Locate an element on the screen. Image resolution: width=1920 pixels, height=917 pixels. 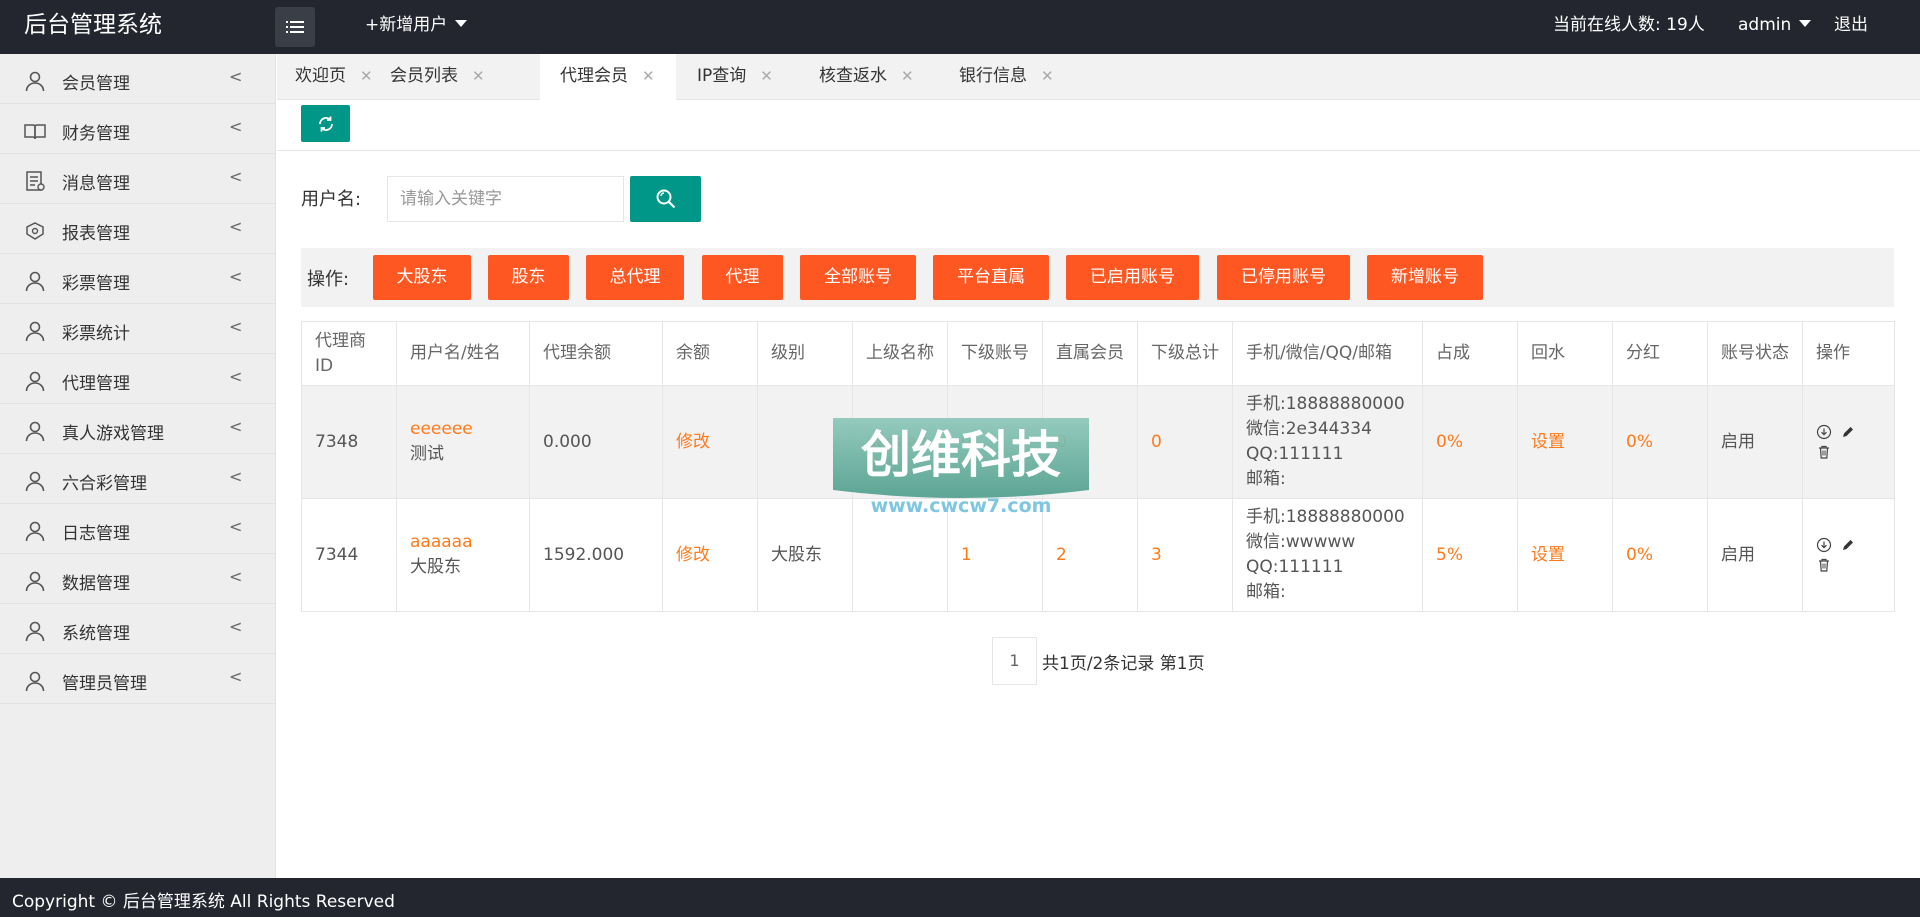
sidebar-item: 日志管理 < is located at coordinates (137, 529).